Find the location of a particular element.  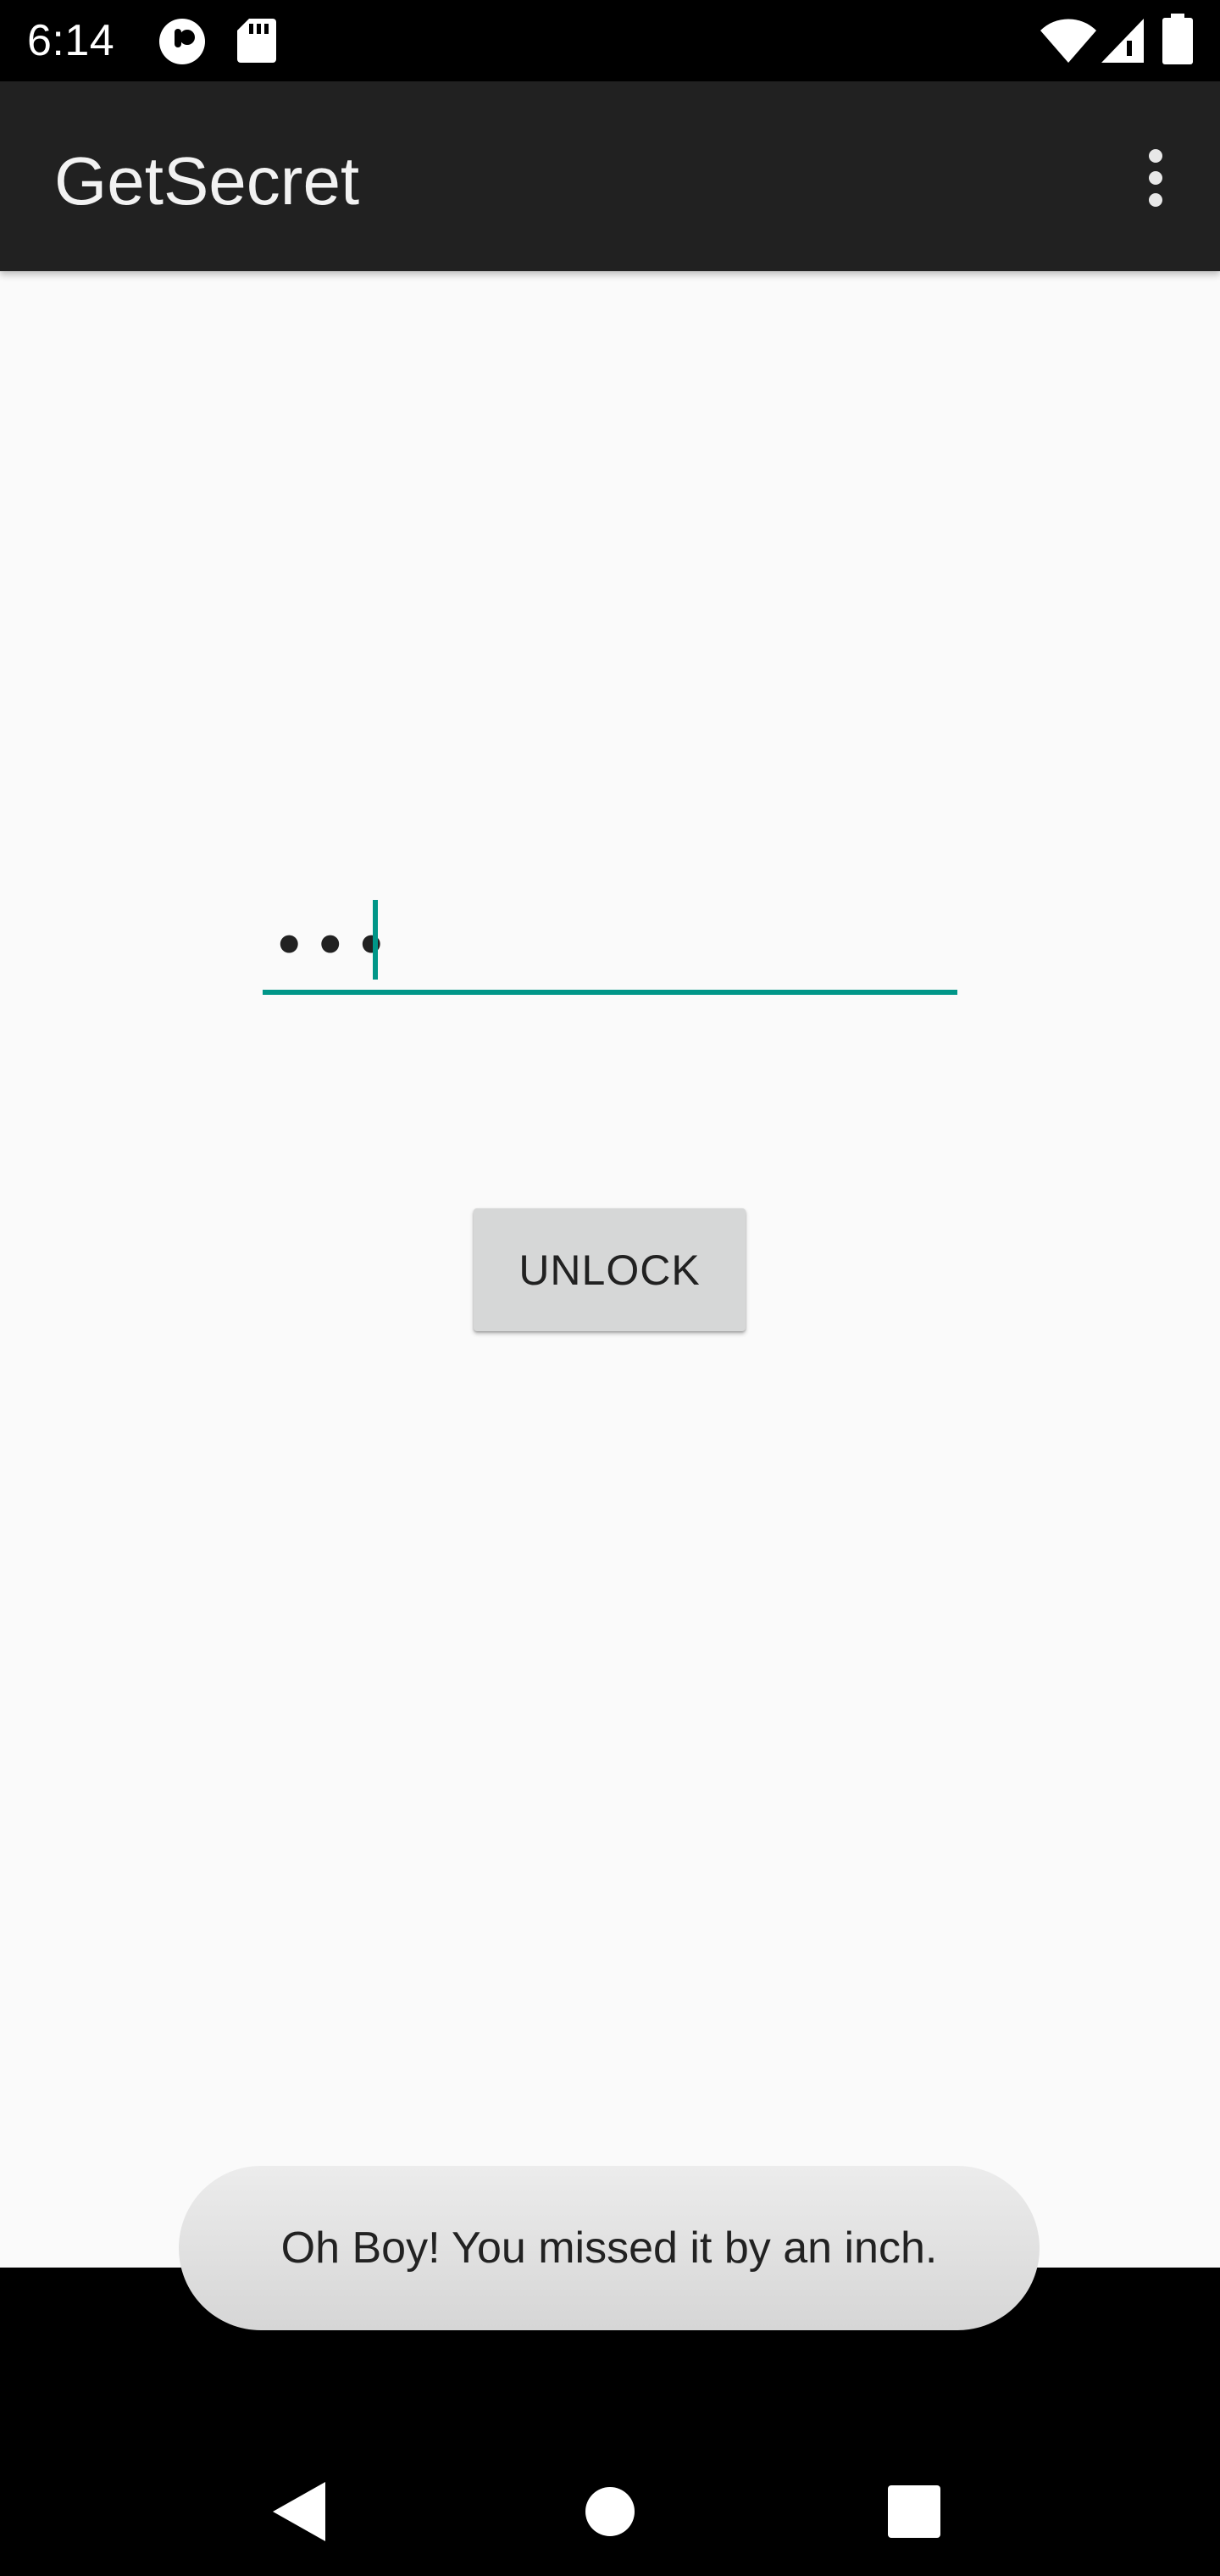

back-button is located at coordinates (300, 2511).